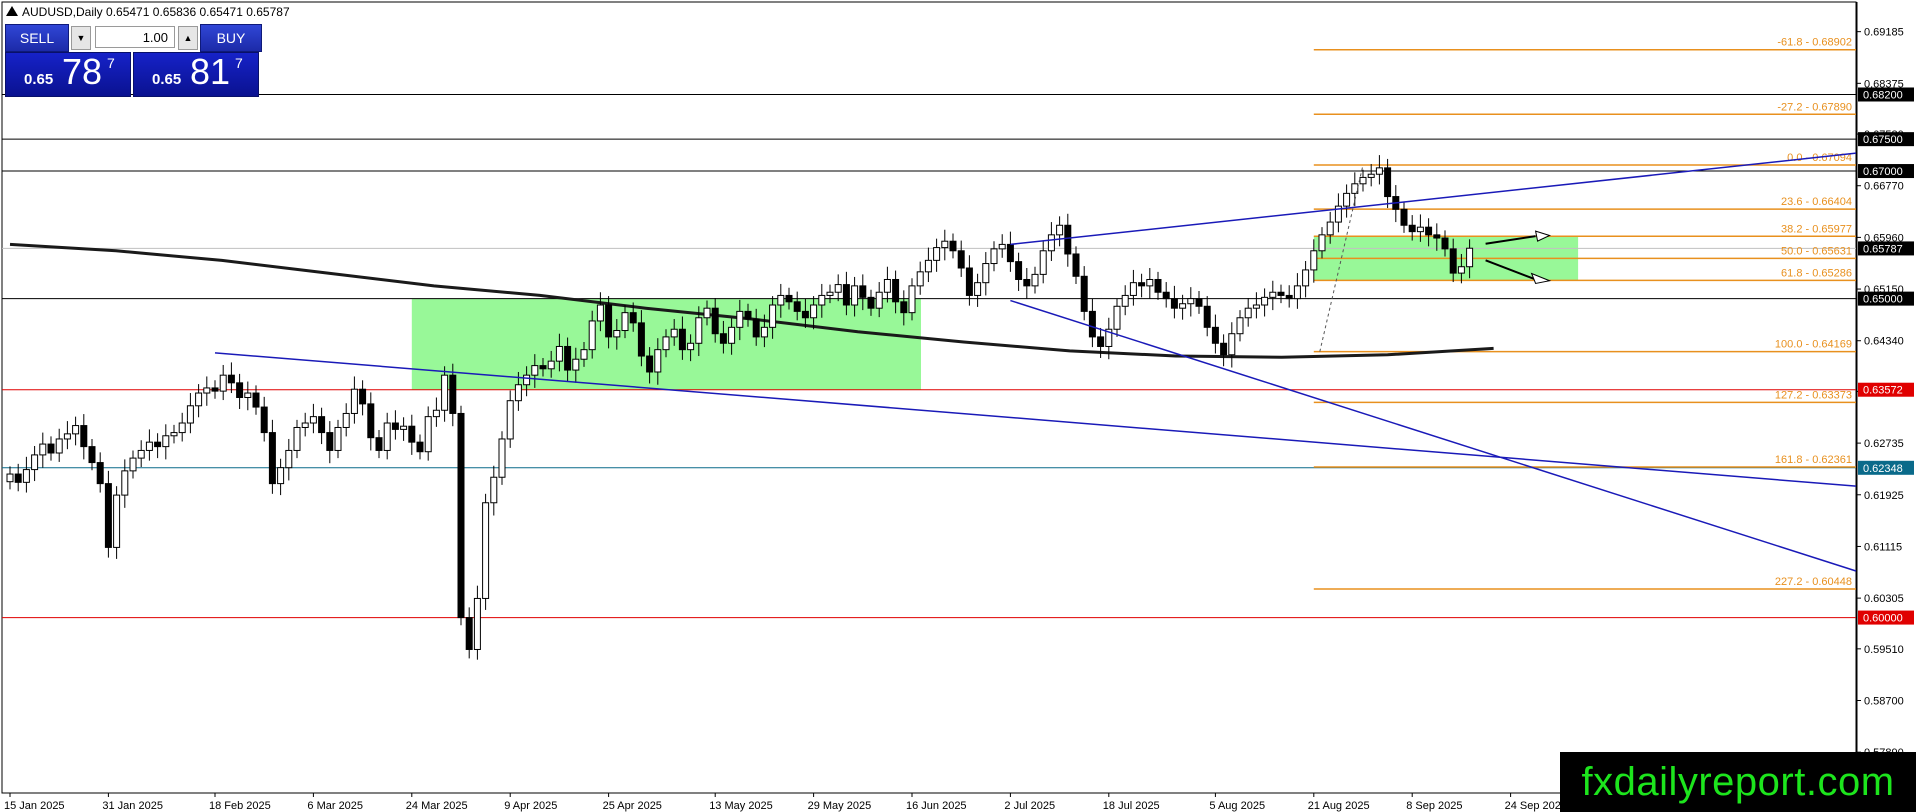 This screenshot has width=1916, height=812. I want to click on y-tick-label: 0.59510, so click(1884, 650).